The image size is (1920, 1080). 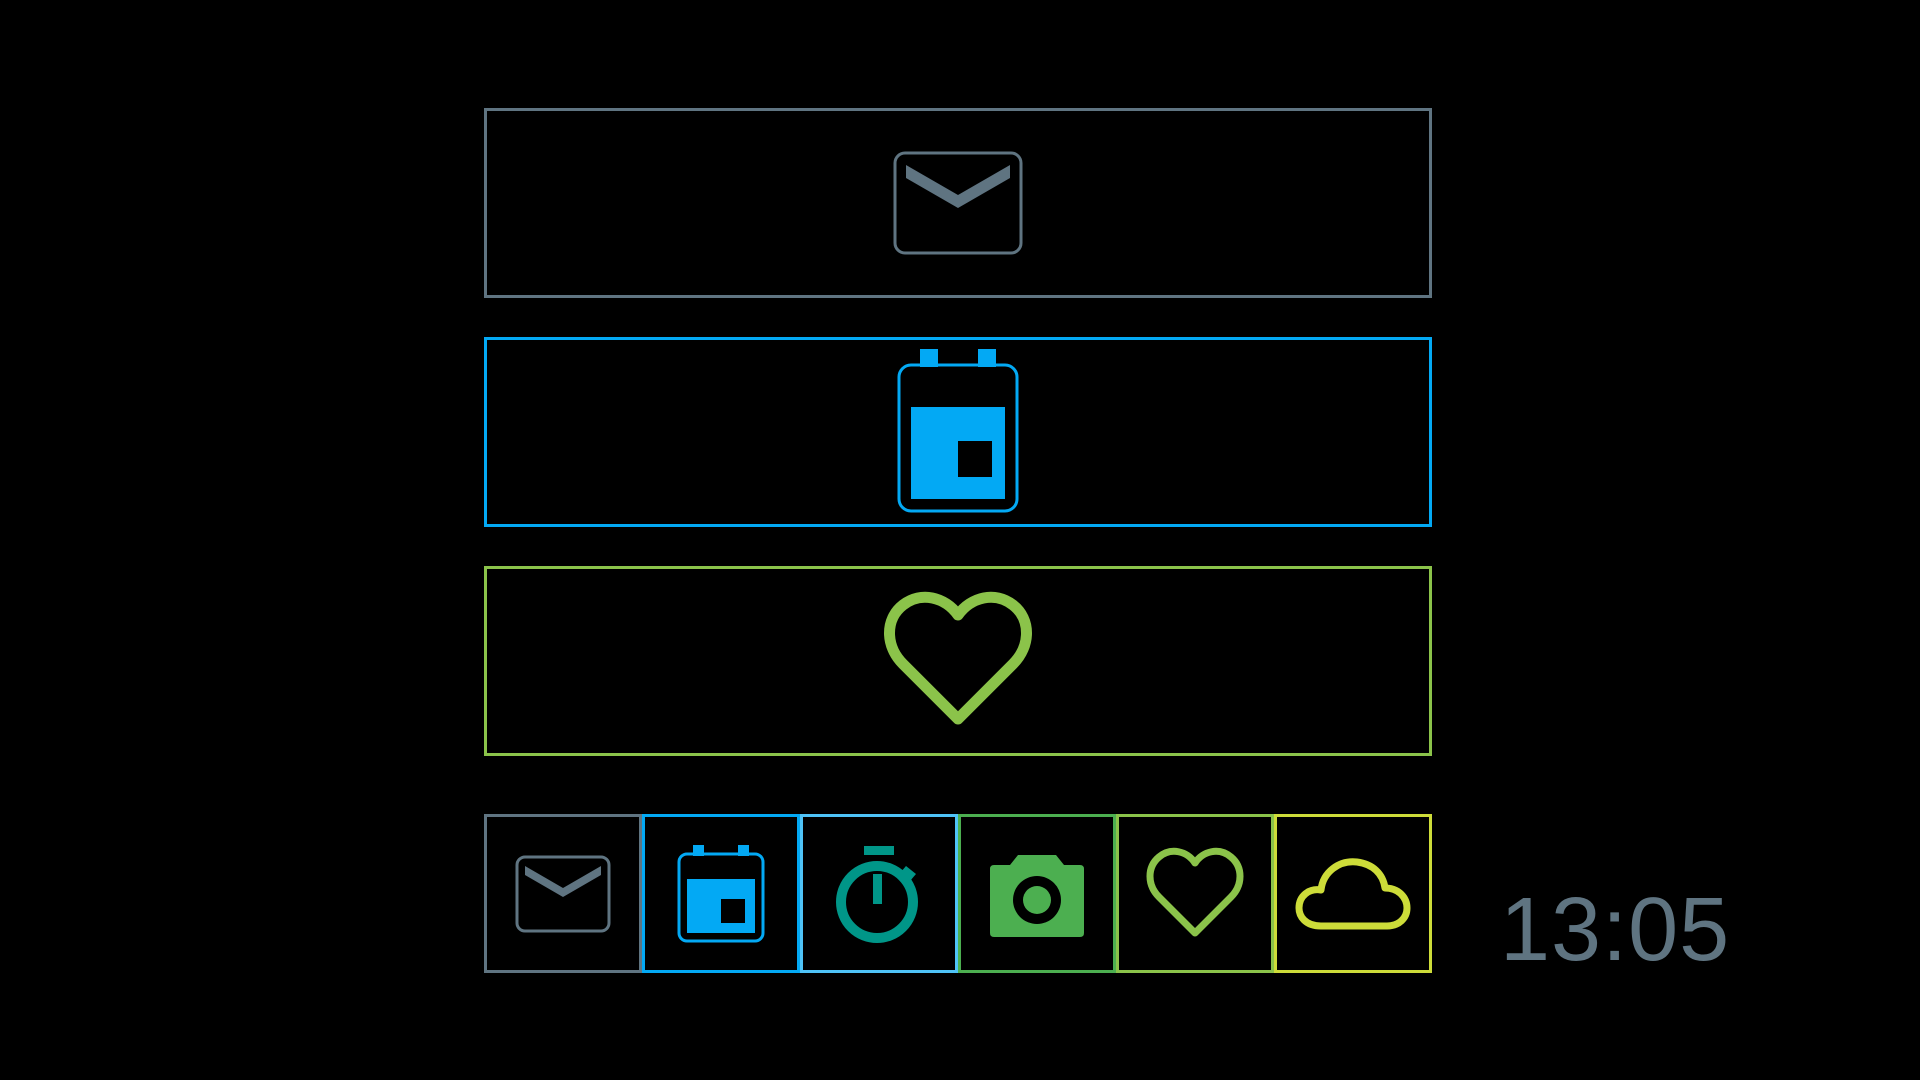 I want to click on app-dock, so click(x=958, y=893).